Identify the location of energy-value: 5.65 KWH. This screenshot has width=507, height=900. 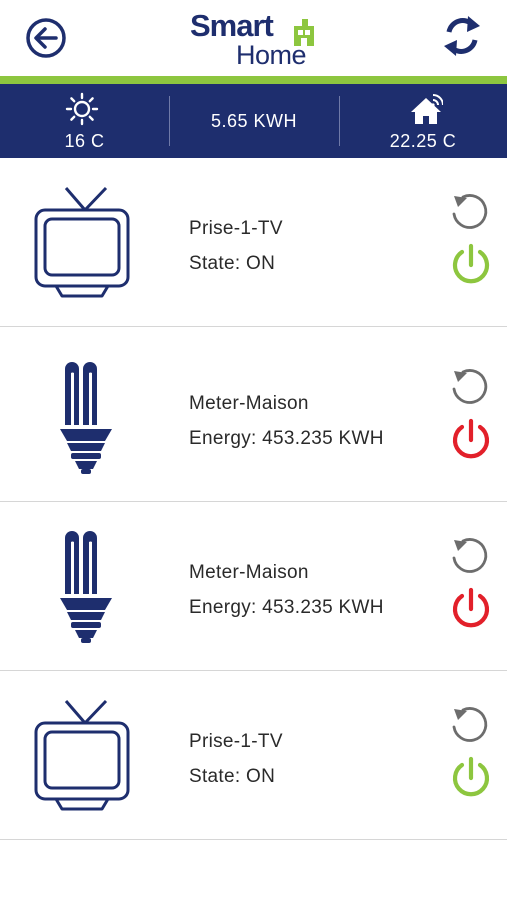
(254, 121).